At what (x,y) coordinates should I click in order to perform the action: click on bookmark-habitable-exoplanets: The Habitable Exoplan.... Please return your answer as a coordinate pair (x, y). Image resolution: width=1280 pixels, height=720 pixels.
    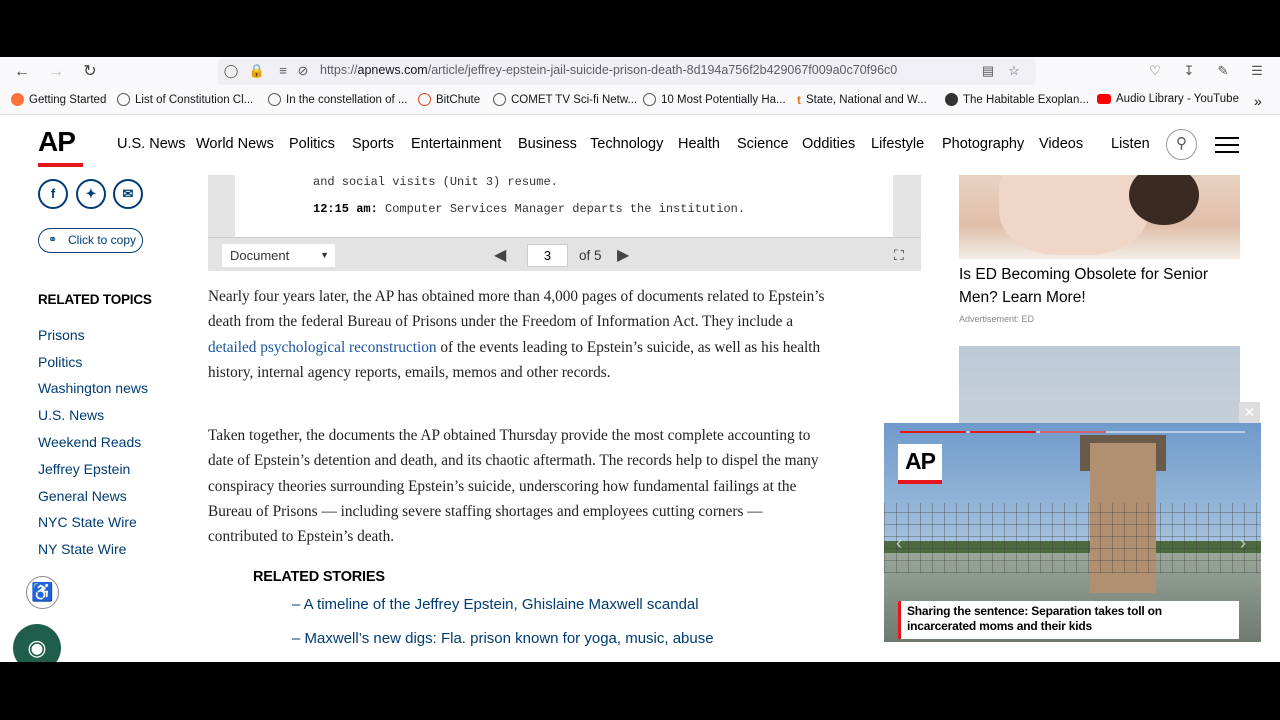
    Looking at the image, I should click on (1017, 99).